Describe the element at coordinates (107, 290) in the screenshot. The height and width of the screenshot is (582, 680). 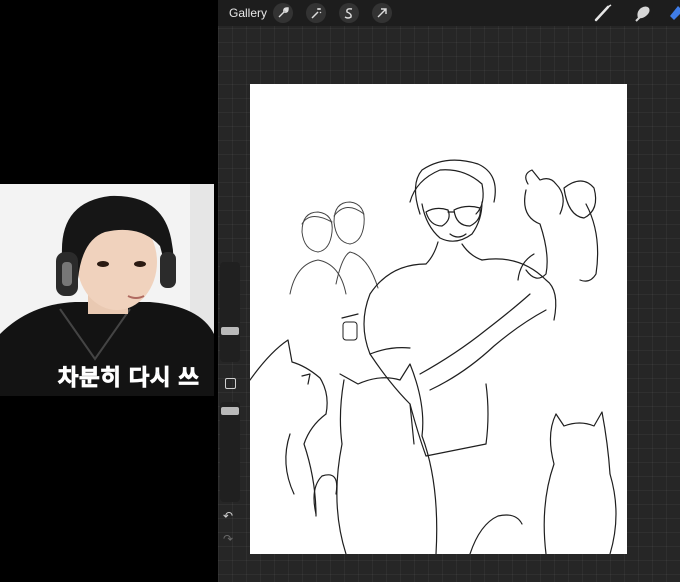
I see `webcam-overlay: 차분히 다시 쓰` at that location.